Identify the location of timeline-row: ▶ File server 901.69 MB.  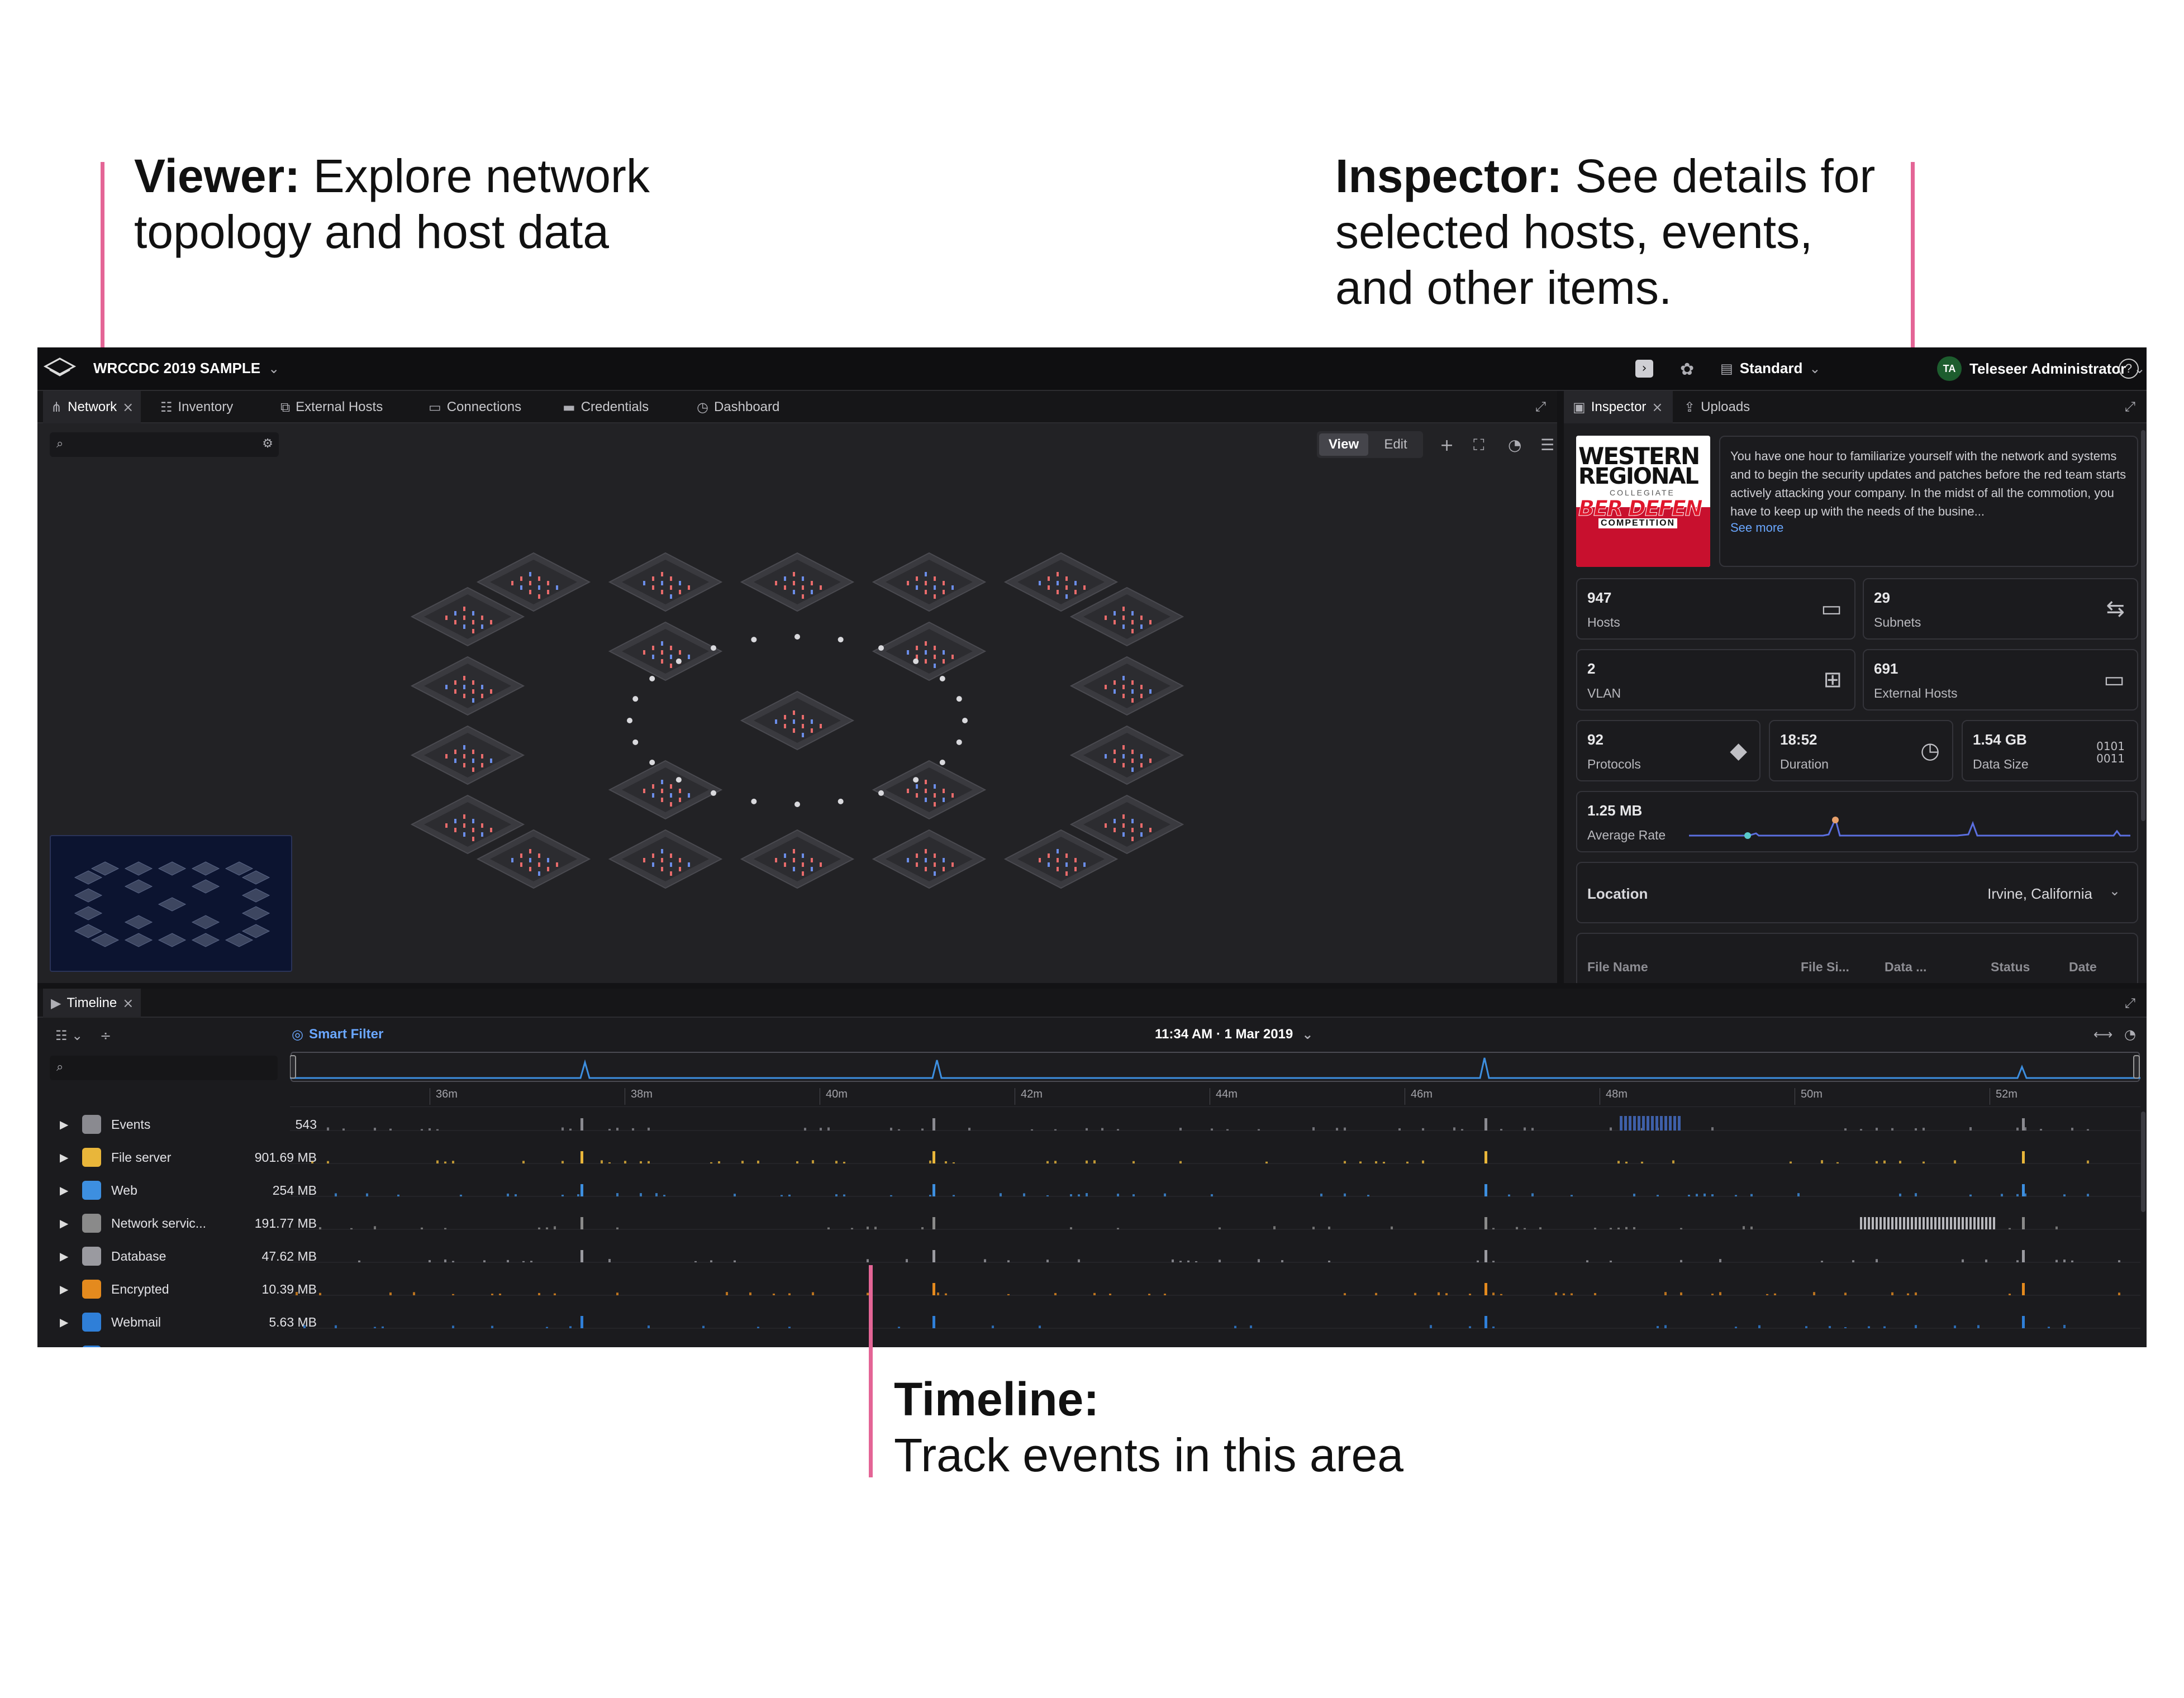
(182, 1157).